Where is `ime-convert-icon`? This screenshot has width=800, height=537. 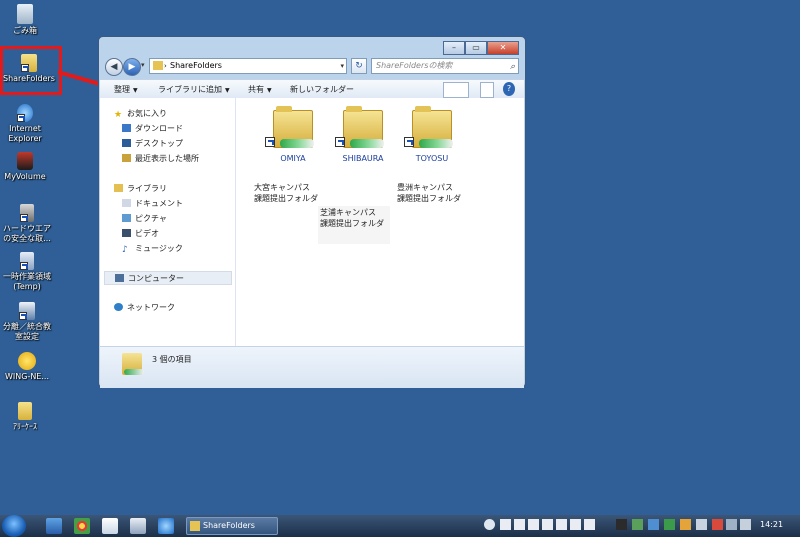 ime-convert-icon is located at coordinates (519, 524).